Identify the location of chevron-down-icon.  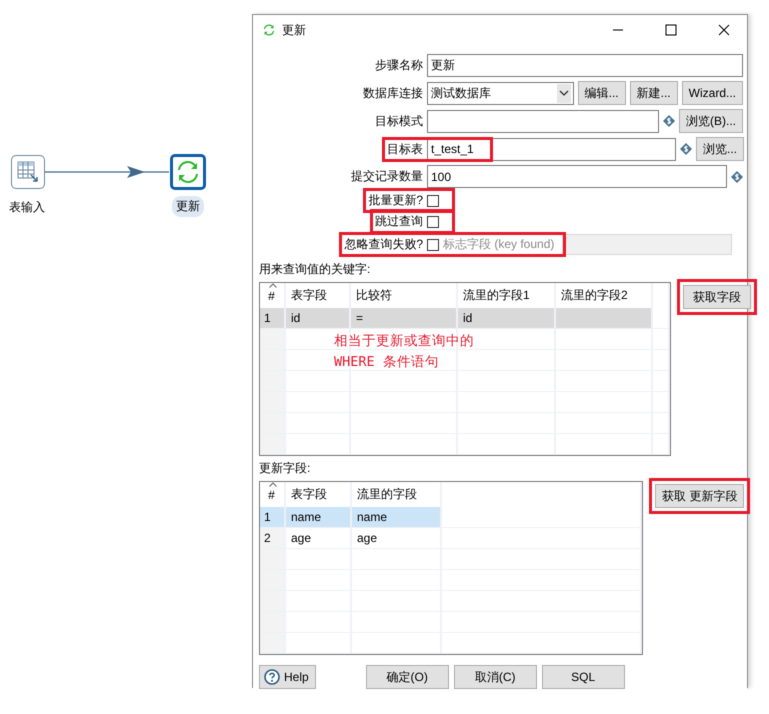
(563, 93).